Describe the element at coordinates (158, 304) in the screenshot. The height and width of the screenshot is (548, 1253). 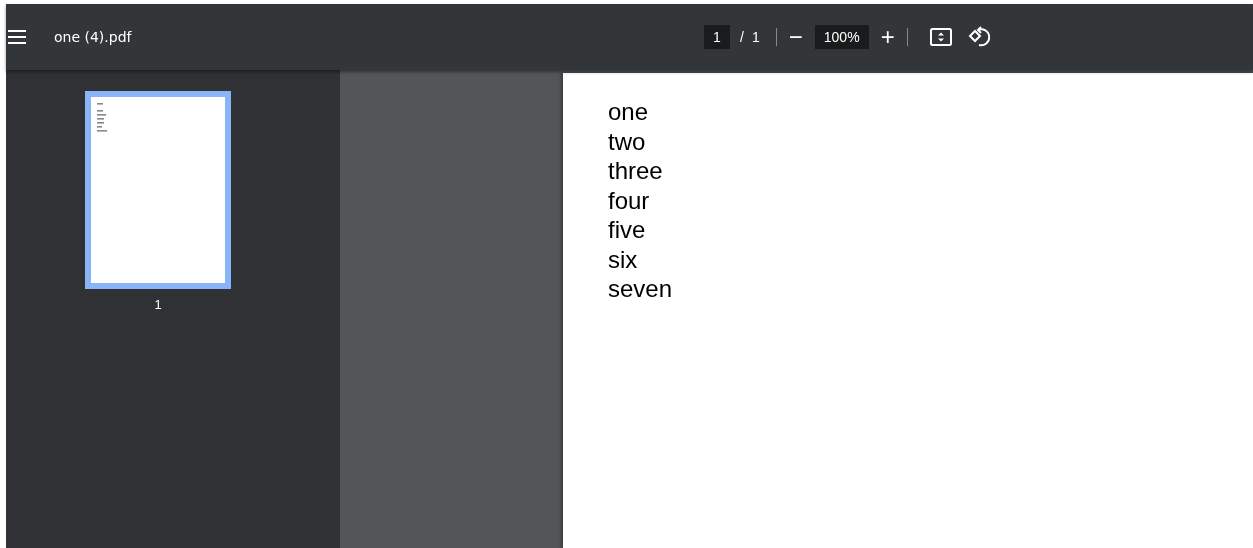
I see `page-number-label: 1` at that location.